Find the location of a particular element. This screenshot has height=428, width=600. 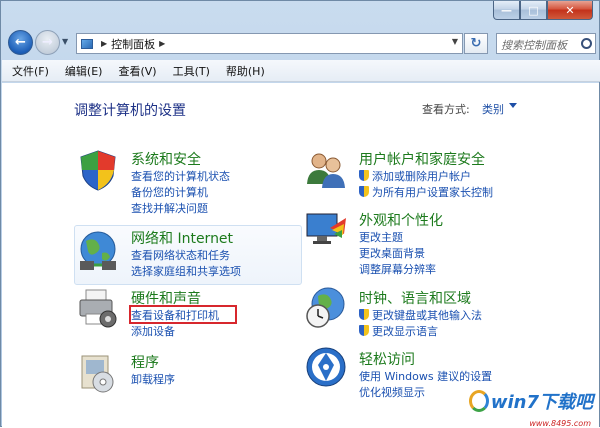

link-add-remove-users: 添加或删除用户帐户 is located at coordinates (426, 177).